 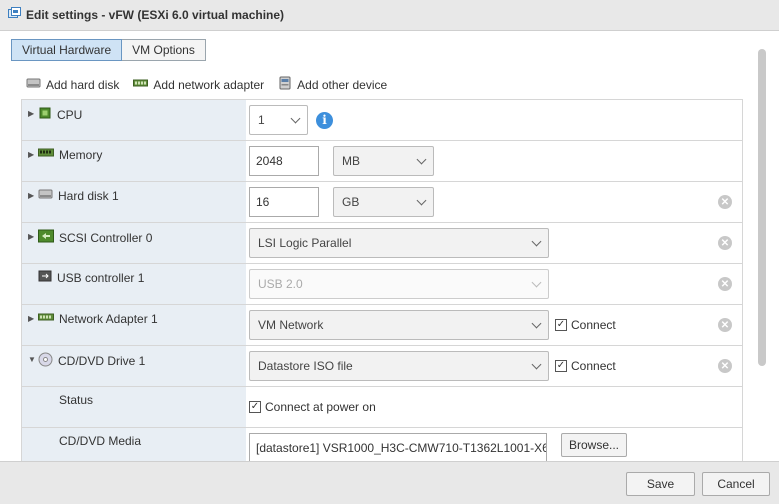 What do you see at coordinates (593, 325) in the screenshot?
I see `network-connect-label: Connect` at bounding box center [593, 325].